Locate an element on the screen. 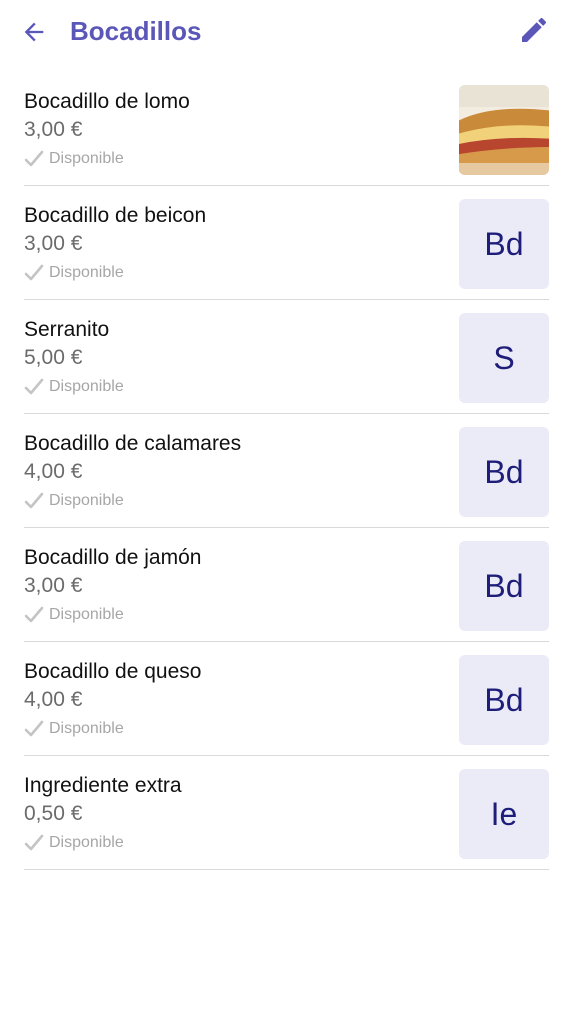  product-item-6: Bocadillo de queso 4,00 € Disponible Bd is located at coordinates (286, 699).